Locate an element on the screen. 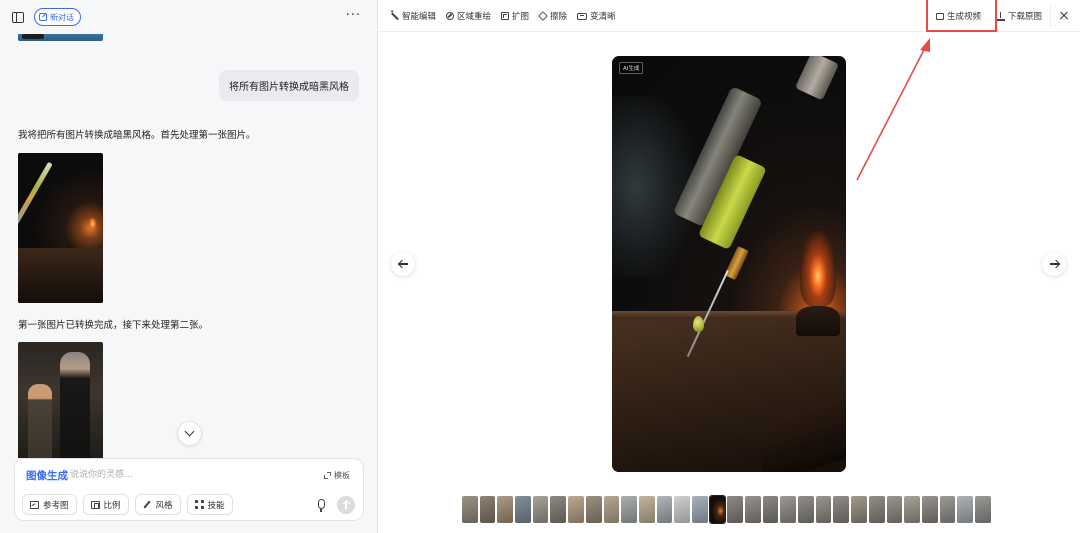  microphone-icon is located at coordinates (321, 505).